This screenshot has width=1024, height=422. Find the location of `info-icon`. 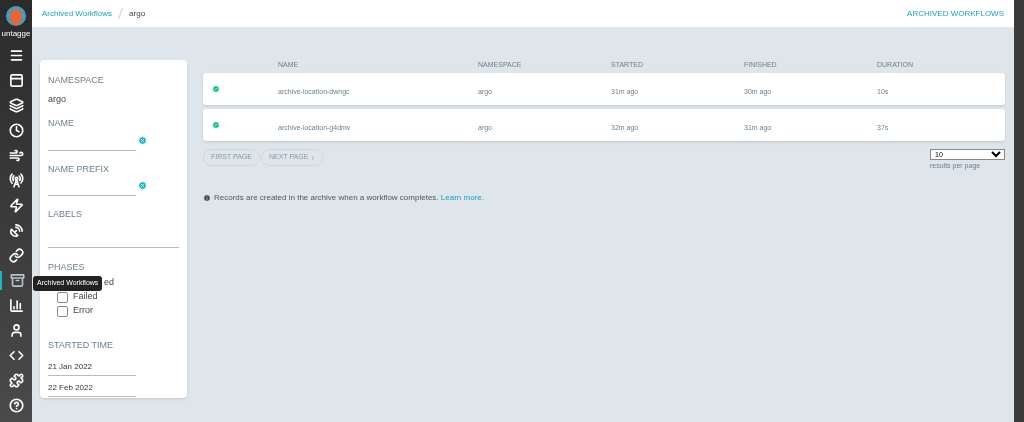

info-icon is located at coordinates (207, 197).